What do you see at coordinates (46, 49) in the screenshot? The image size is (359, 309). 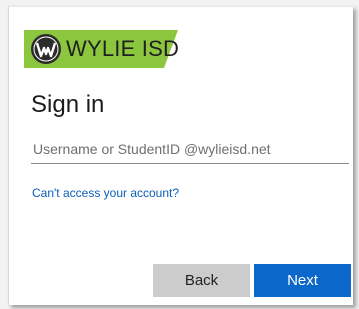 I see `school-emblem-icon` at bounding box center [46, 49].